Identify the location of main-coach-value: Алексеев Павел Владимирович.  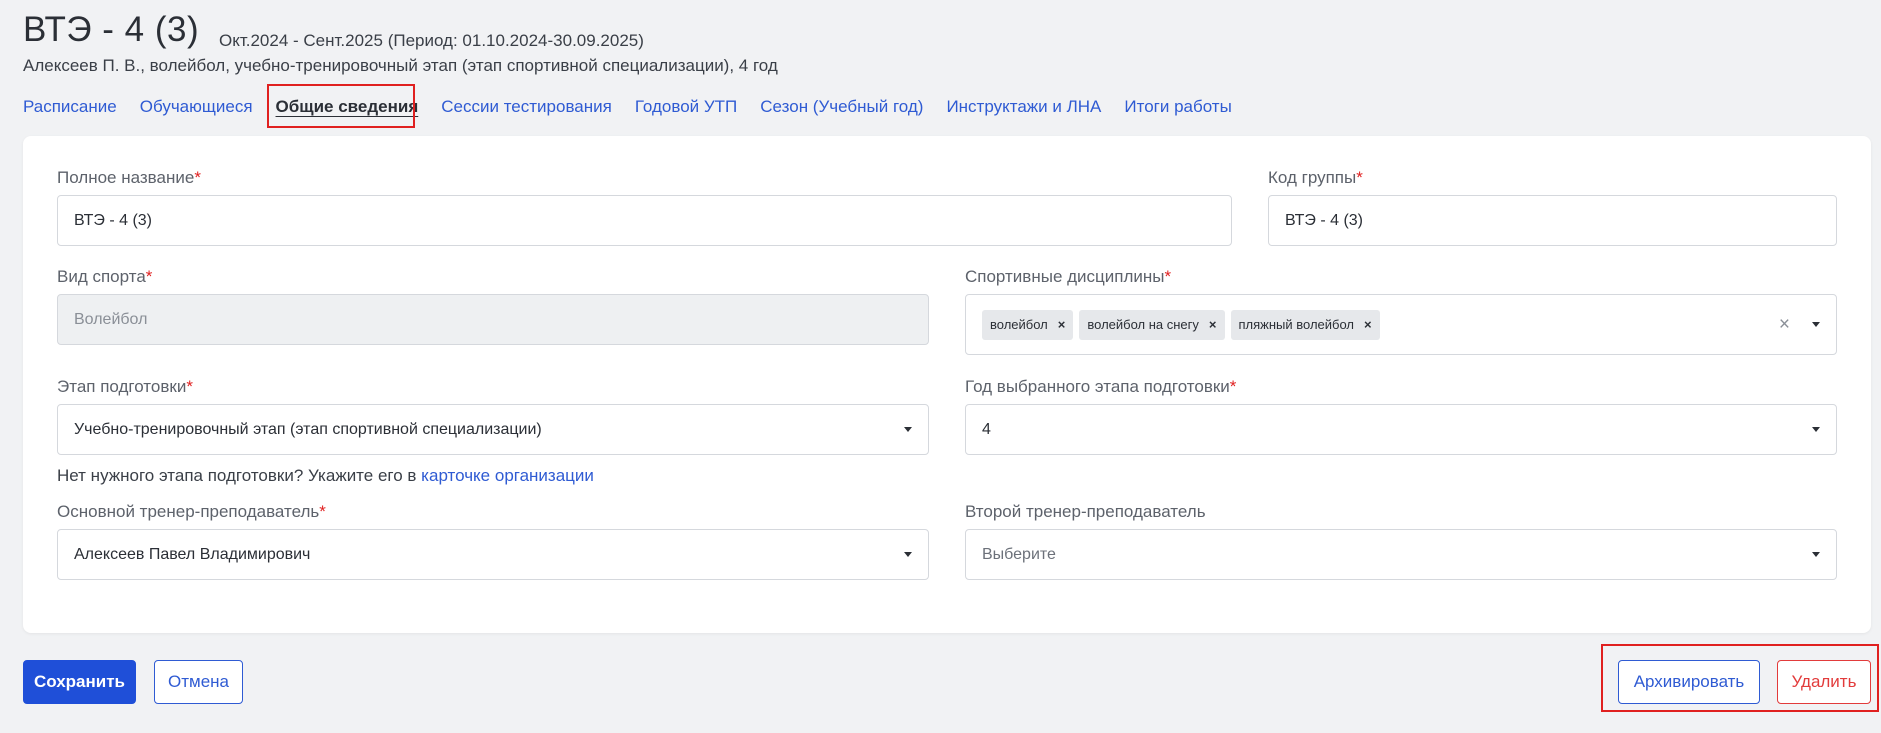
(192, 554).